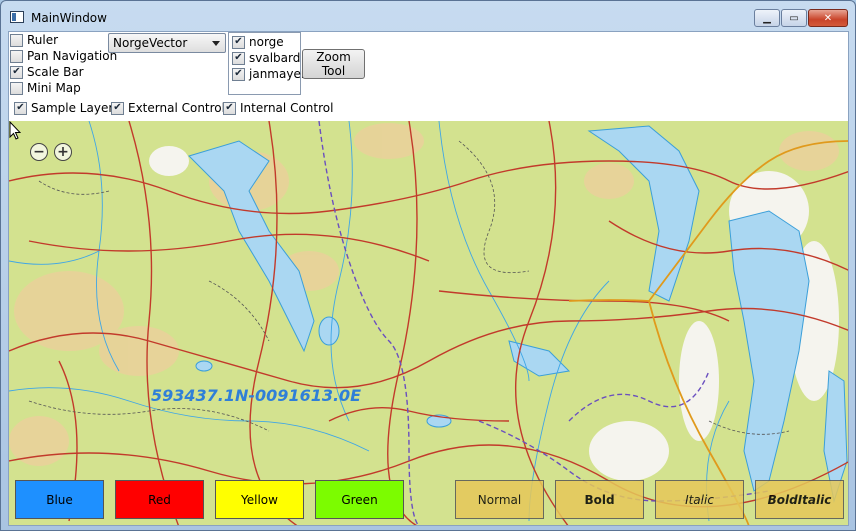 Image resolution: width=856 pixels, height=531 pixels. Describe the element at coordinates (159, 499) in the screenshot. I see `red-button: Red` at that location.